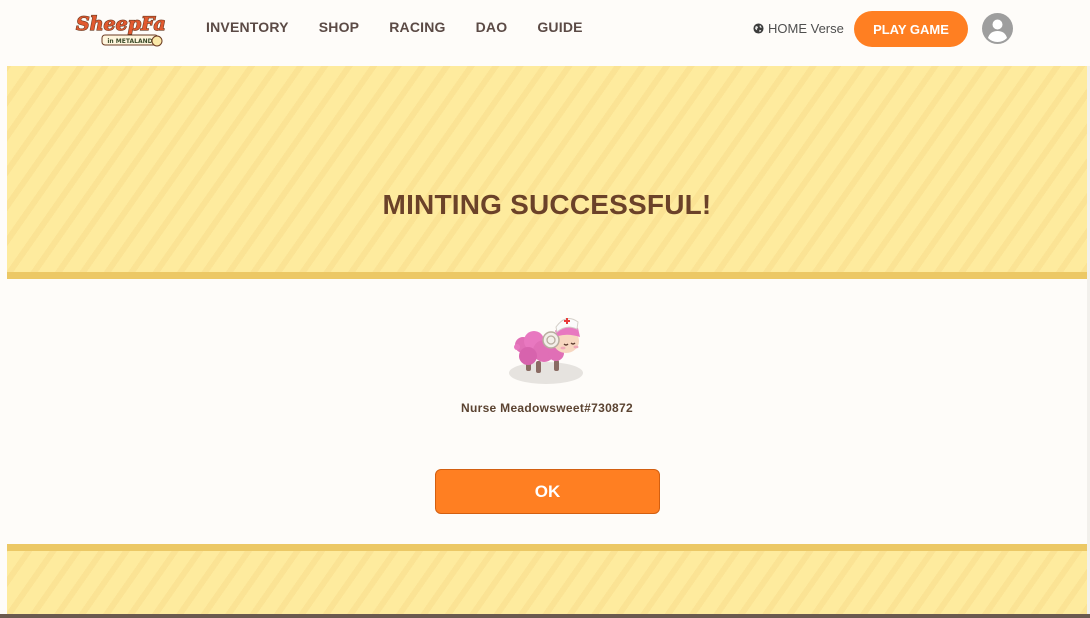 Image resolution: width=1090 pixels, height=618 pixels. Describe the element at coordinates (758, 28) in the screenshot. I see `globe-icon` at that location.